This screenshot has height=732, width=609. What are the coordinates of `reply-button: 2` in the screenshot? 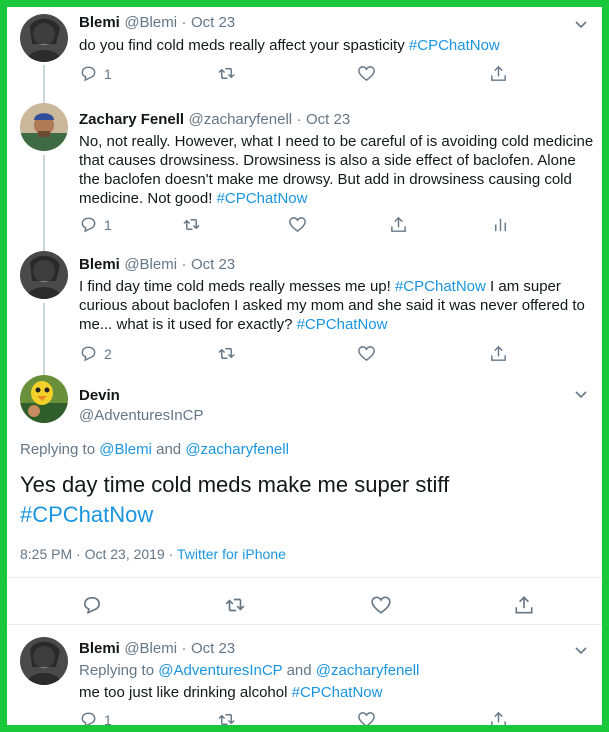 It's located at (95, 353).